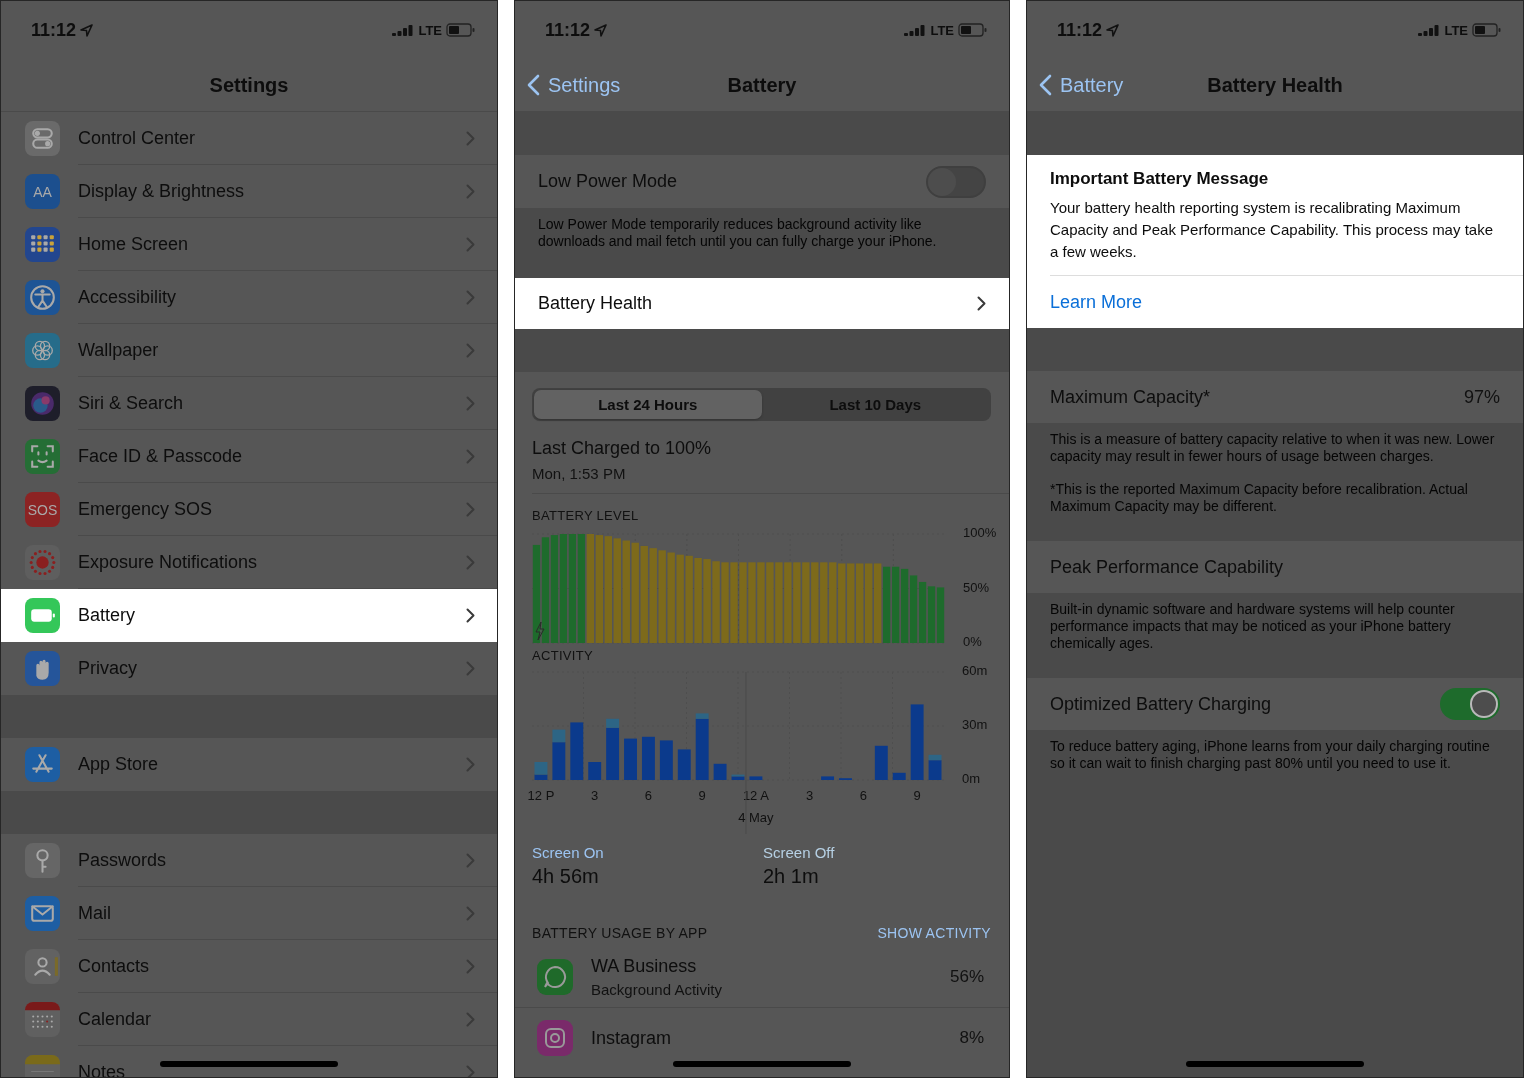 The width and height of the screenshot is (1524, 1078). What do you see at coordinates (249, 350) in the screenshot?
I see `settings-row: Wallpaper` at bounding box center [249, 350].